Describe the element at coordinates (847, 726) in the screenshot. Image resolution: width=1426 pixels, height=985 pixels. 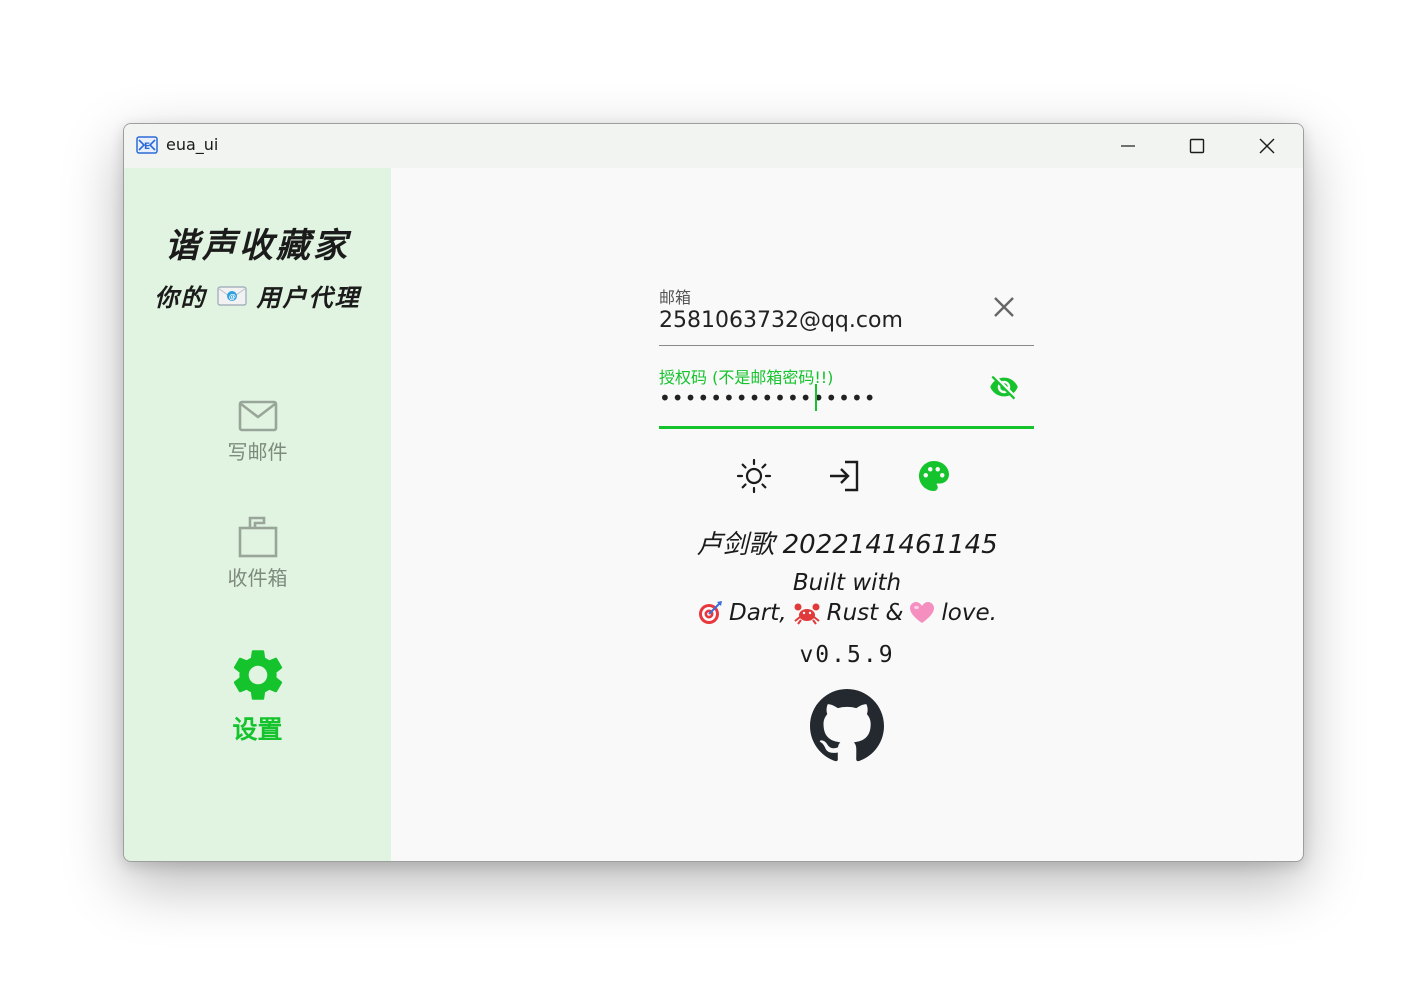
I see `github-icon` at that location.